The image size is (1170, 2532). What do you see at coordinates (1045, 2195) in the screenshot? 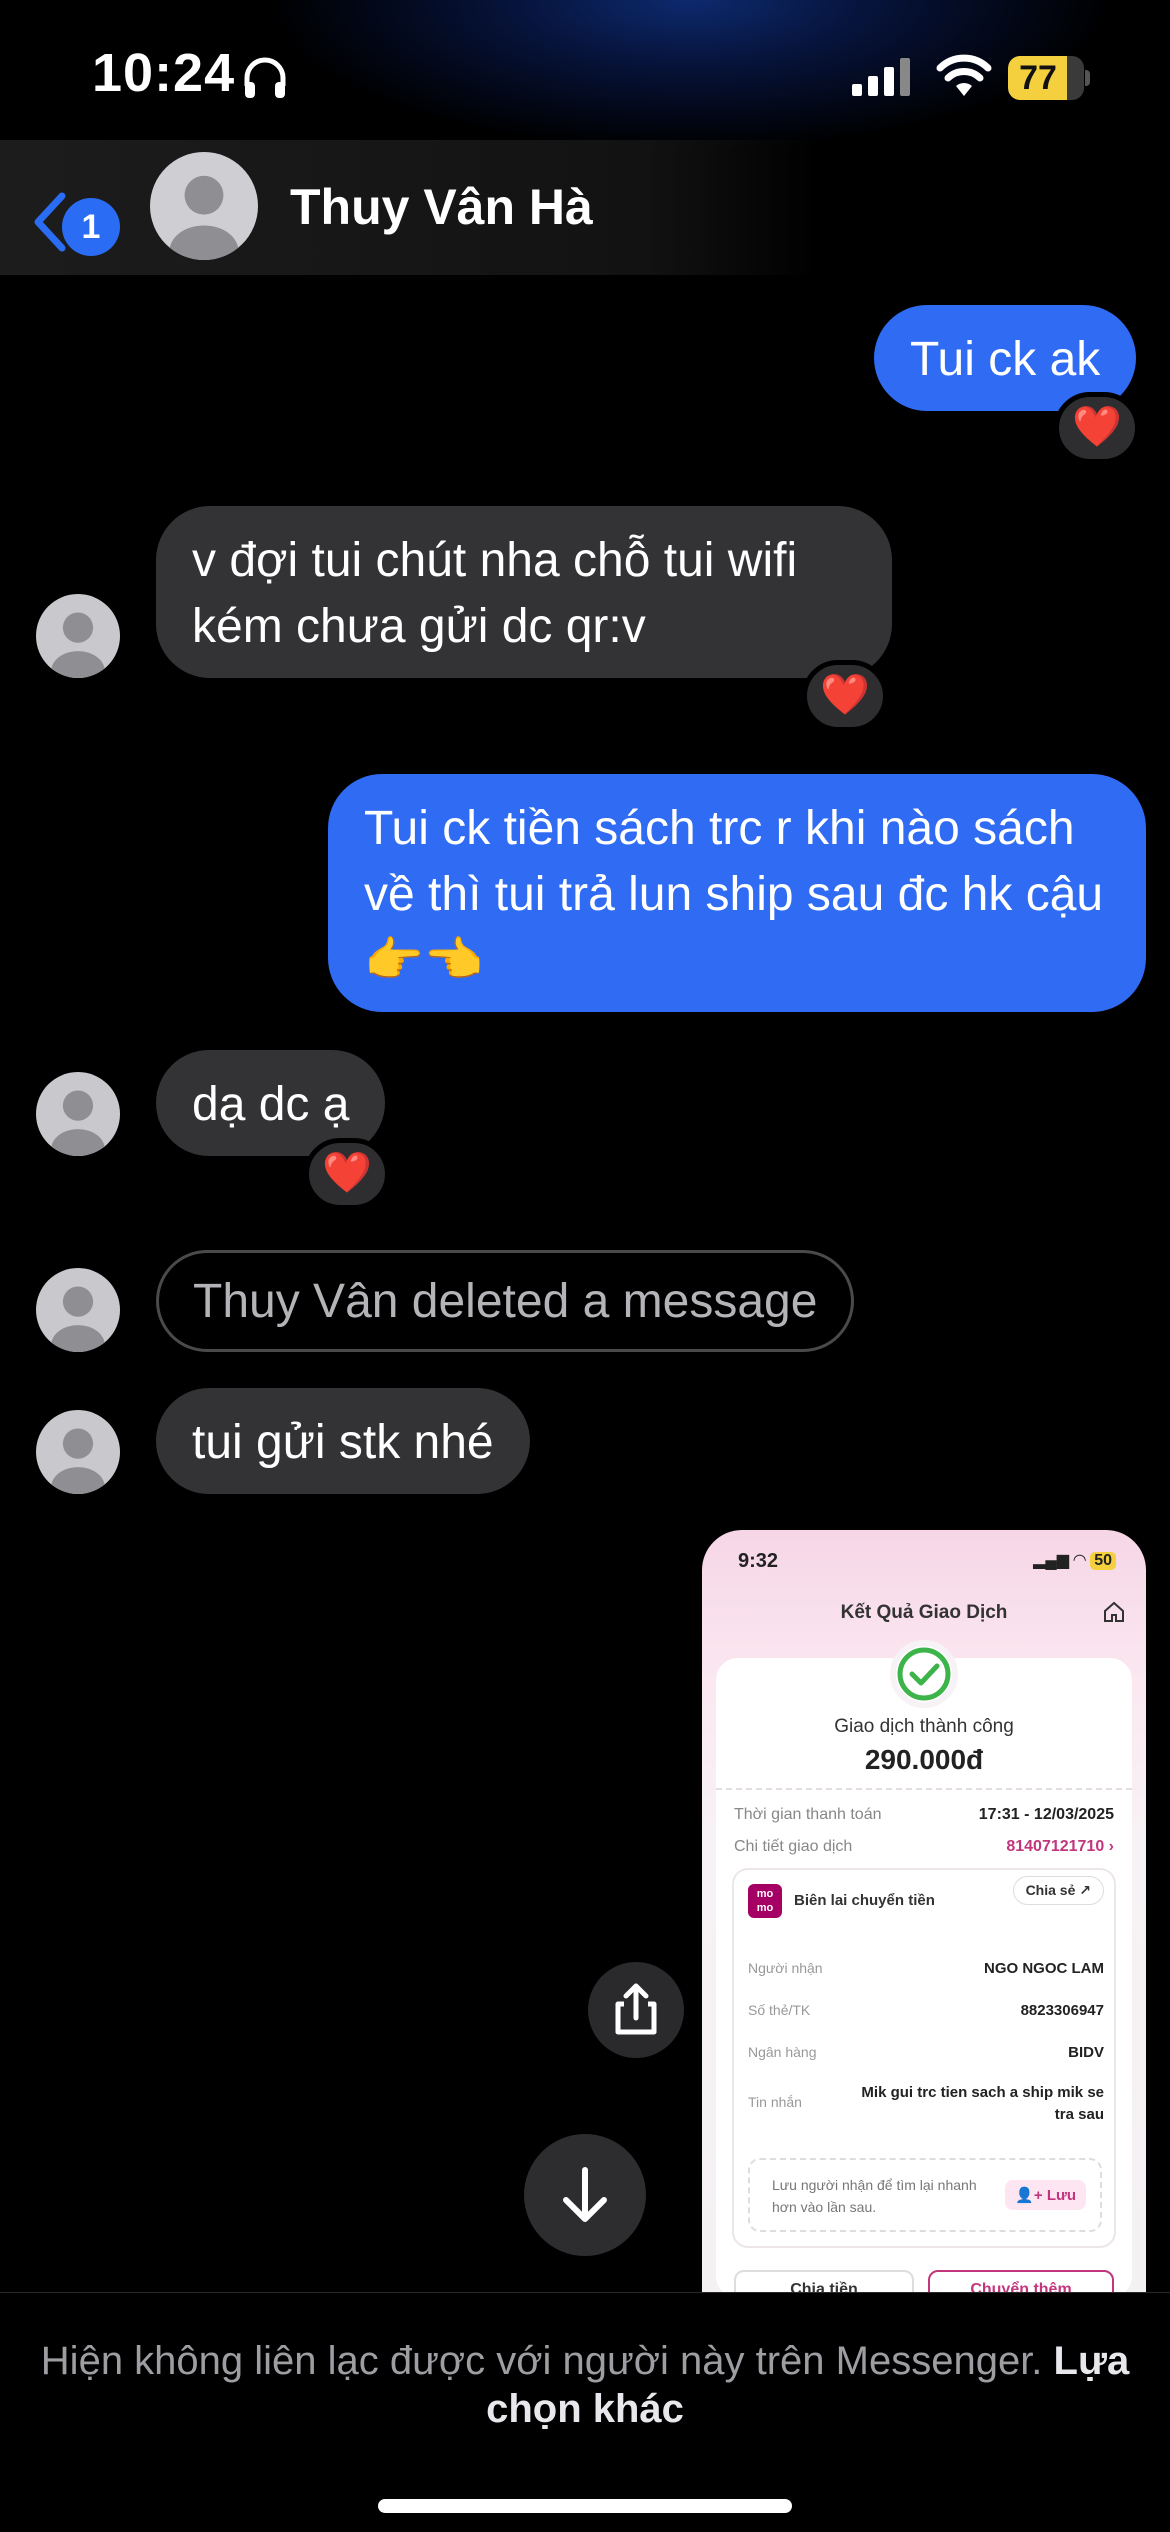
I see `save-recipient-button: 👤+ Lưu` at bounding box center [1045, 2195].